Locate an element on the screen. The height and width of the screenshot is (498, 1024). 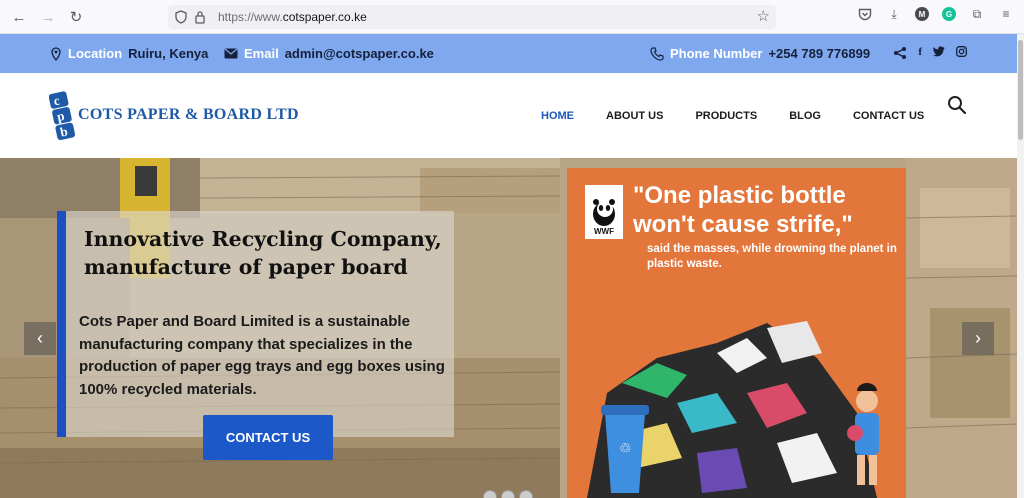
wwf-logo: WWF is located at coordinates (604, 212).